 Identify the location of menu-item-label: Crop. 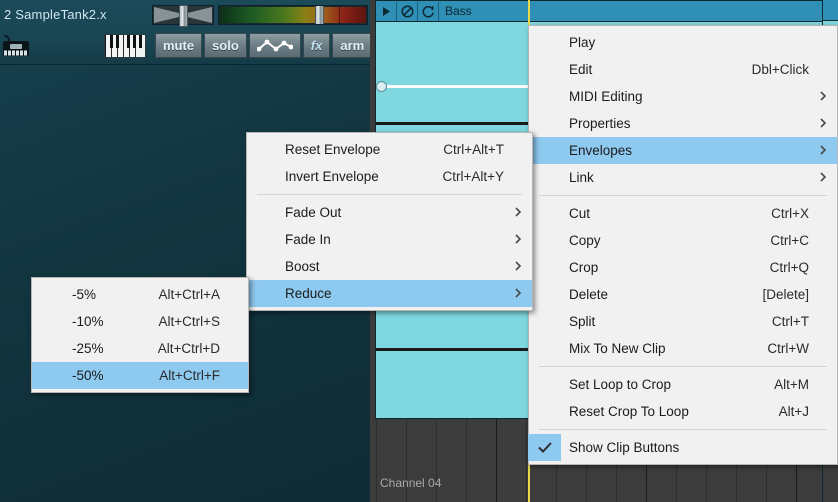
(584, 267).